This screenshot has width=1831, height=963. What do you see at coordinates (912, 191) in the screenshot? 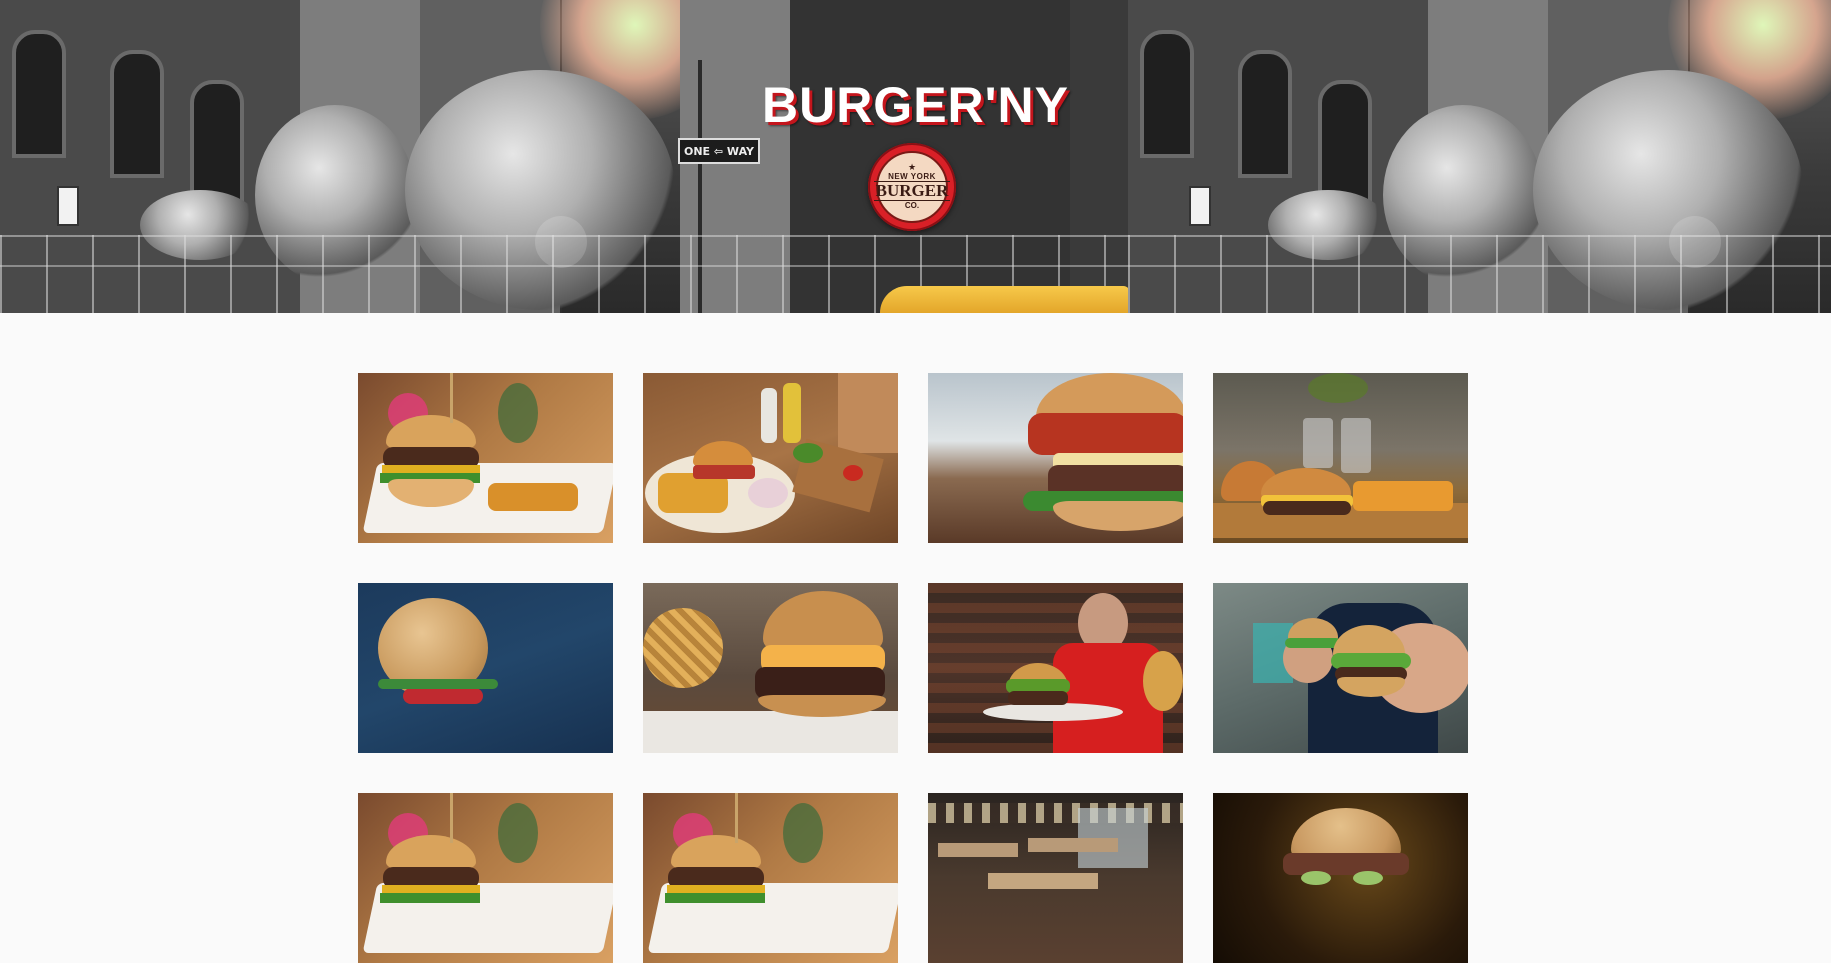
I see `logo-main-text: BURGER` at bounding box center [912, 191].